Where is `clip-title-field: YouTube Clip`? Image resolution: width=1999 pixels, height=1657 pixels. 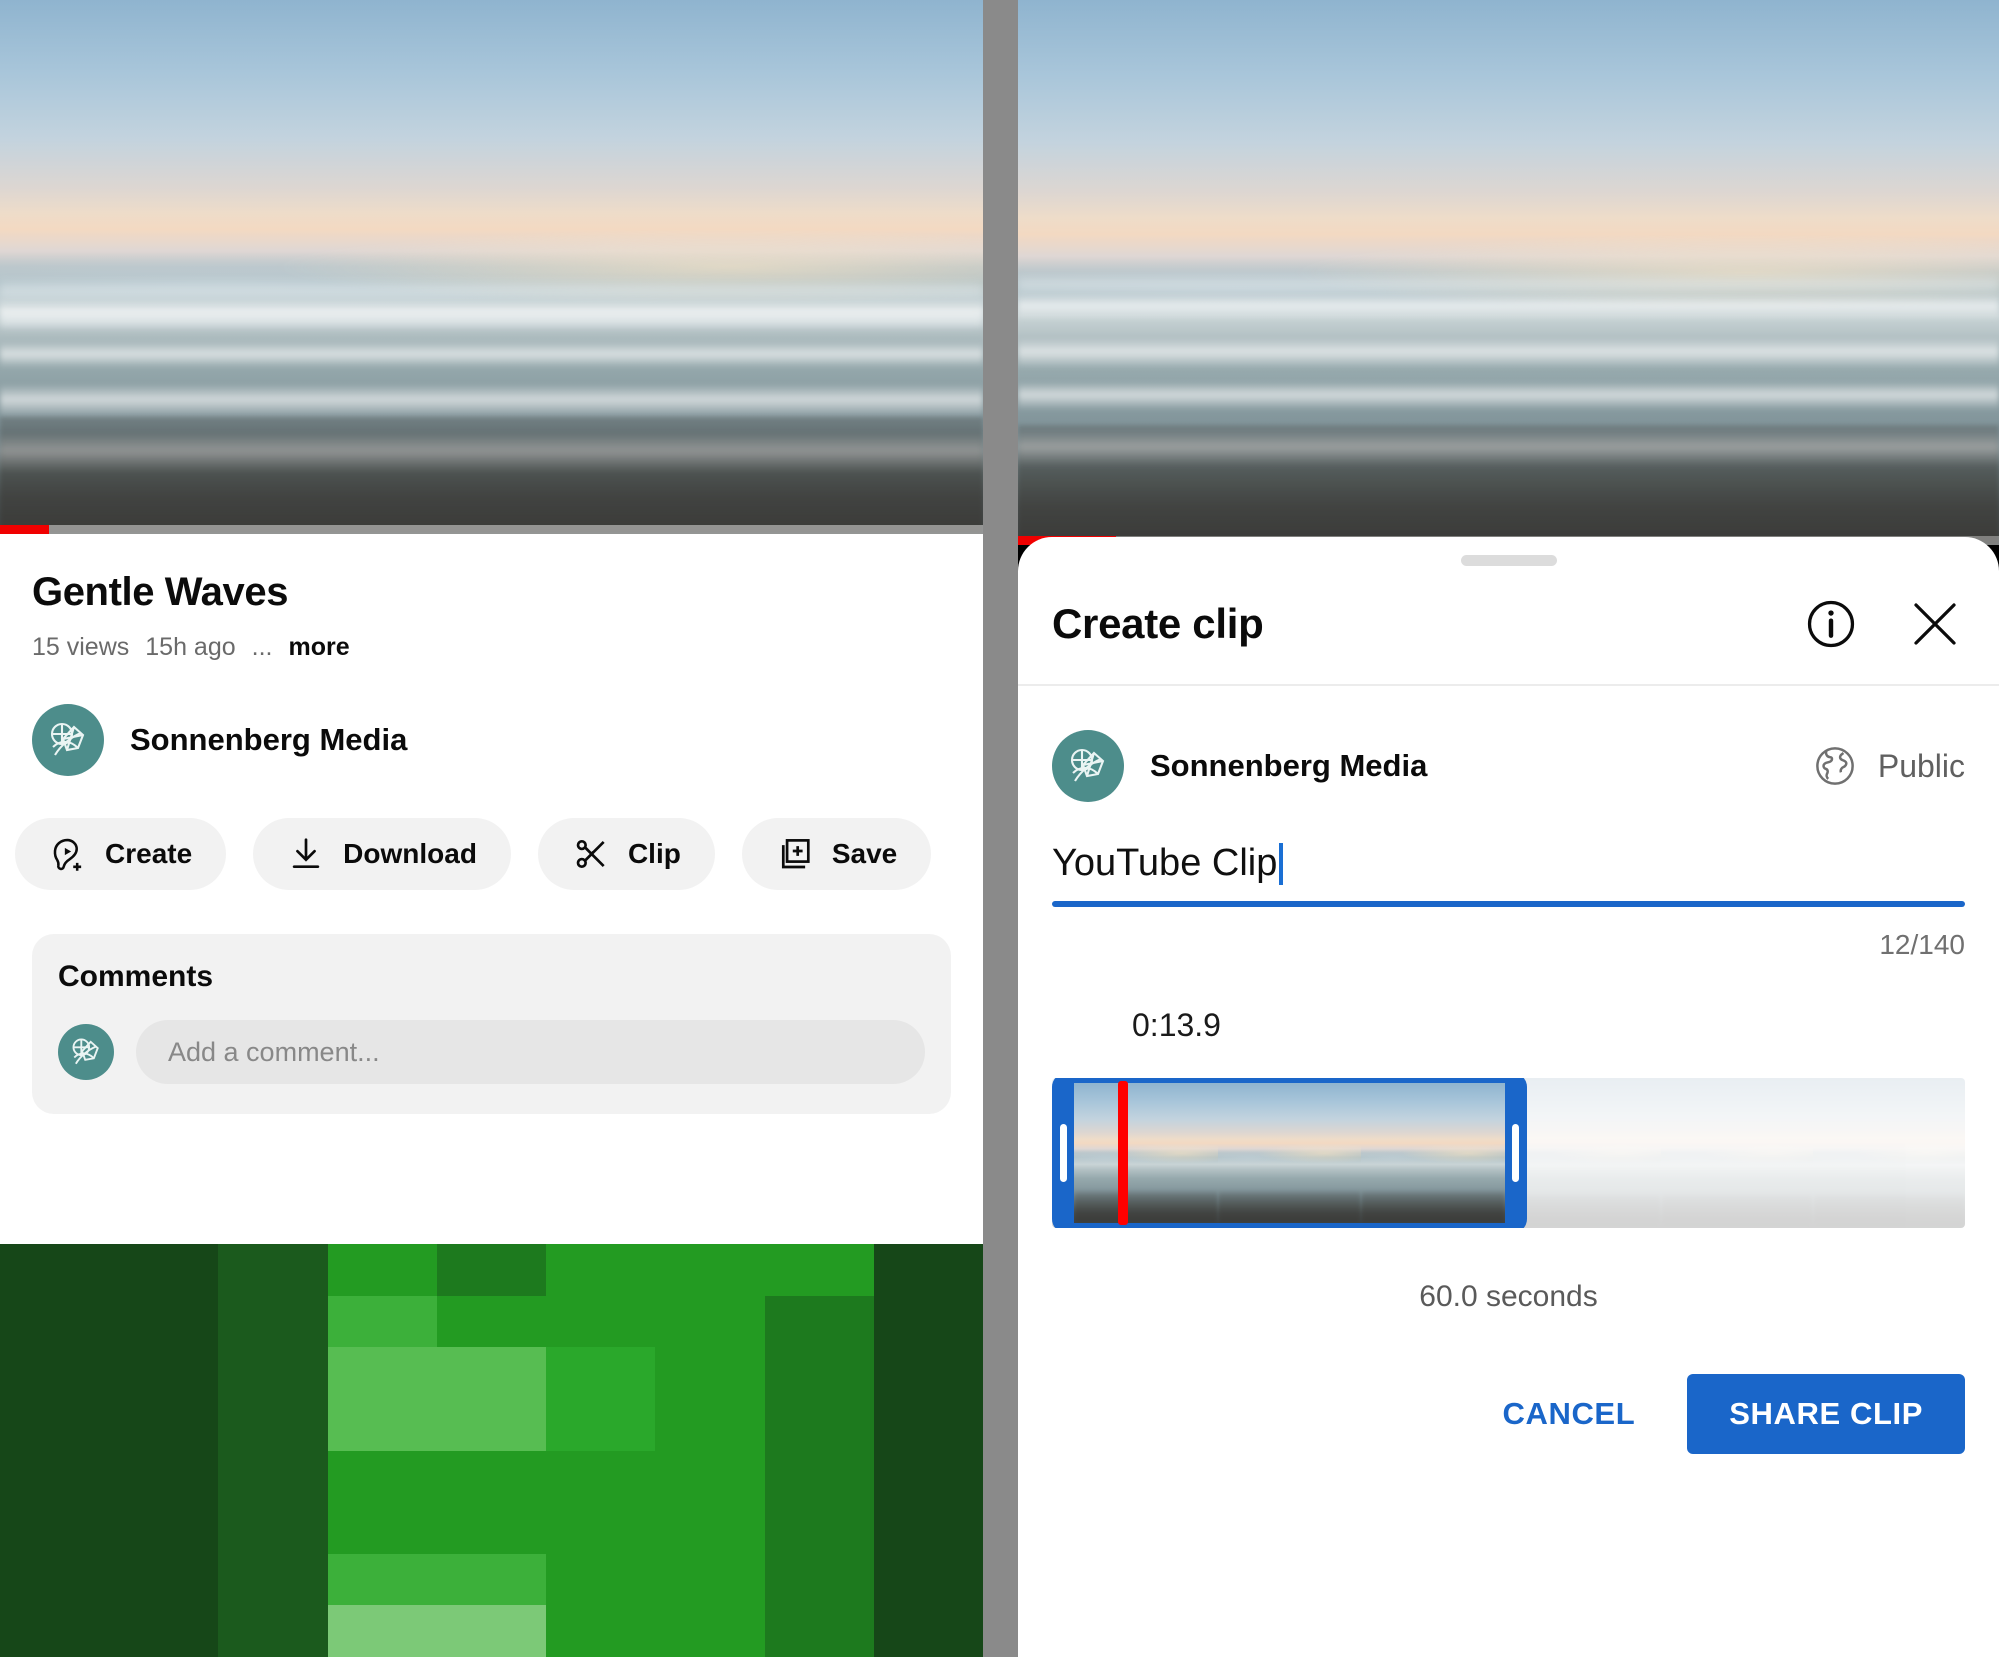 clip-title-field: YouTube Clip is located at coordinates (1508, 874).